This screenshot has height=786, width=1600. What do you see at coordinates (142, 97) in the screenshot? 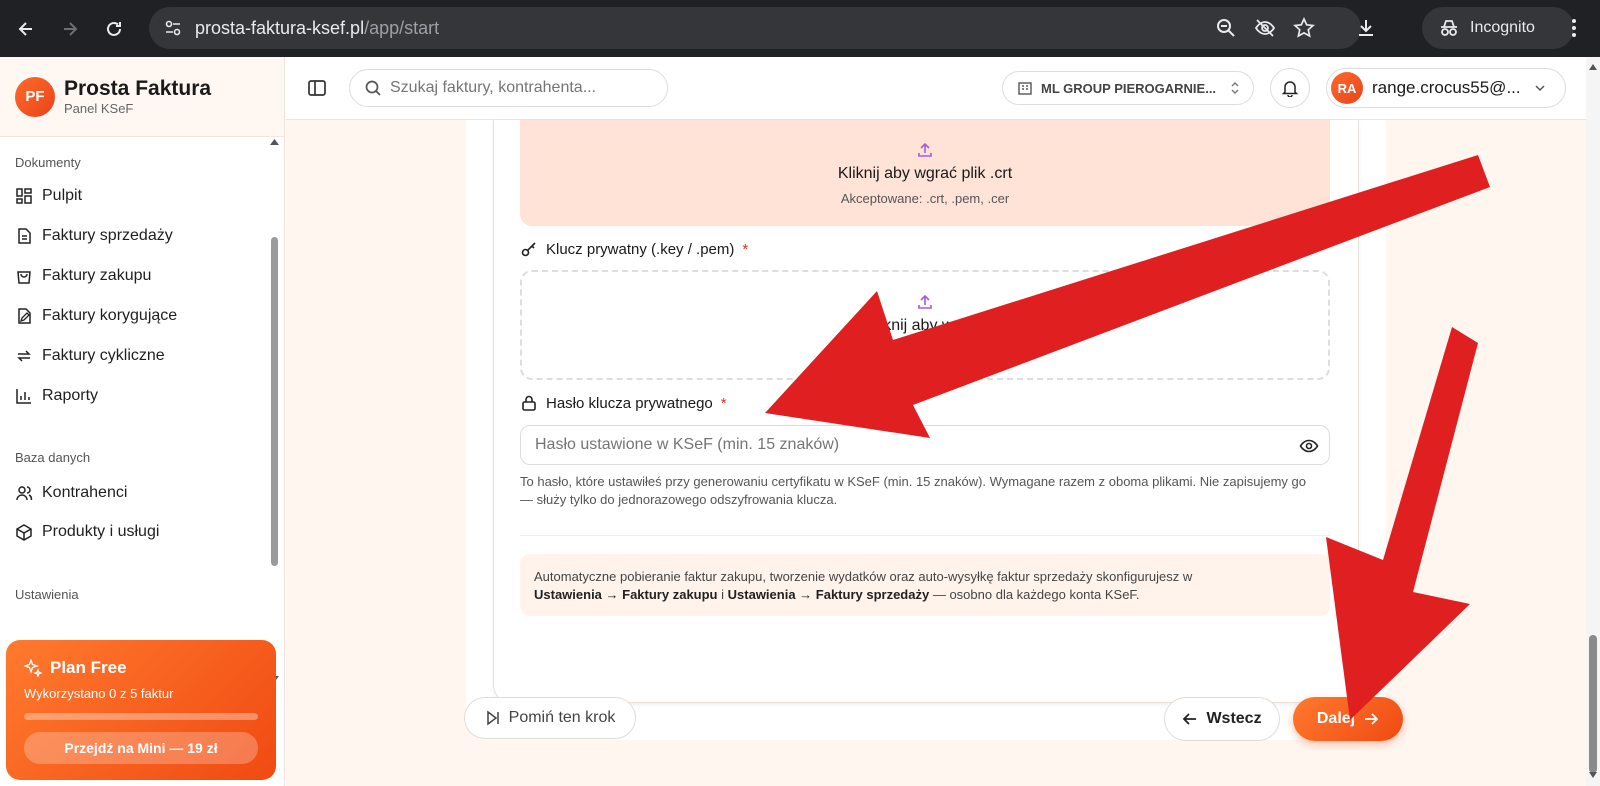
I see `brand-header: PF Prosta Faktura Panel KSeF` at bounding box center [142, 97].